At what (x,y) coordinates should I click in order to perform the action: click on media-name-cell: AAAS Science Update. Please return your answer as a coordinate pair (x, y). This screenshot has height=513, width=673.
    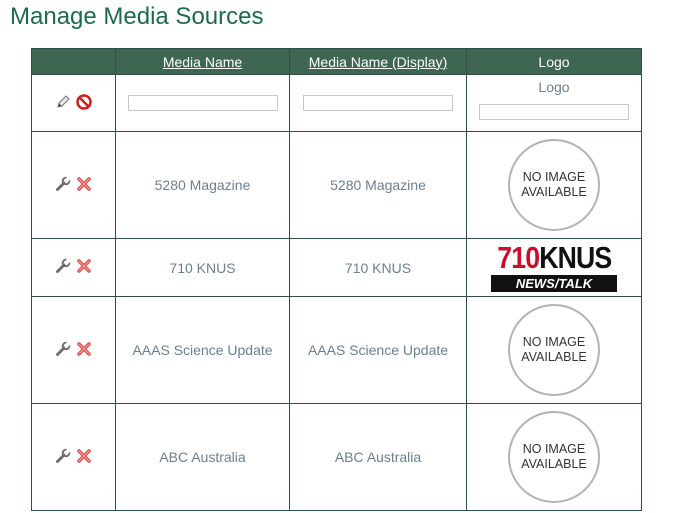
    Looking at the image, I should click on (202, 350).